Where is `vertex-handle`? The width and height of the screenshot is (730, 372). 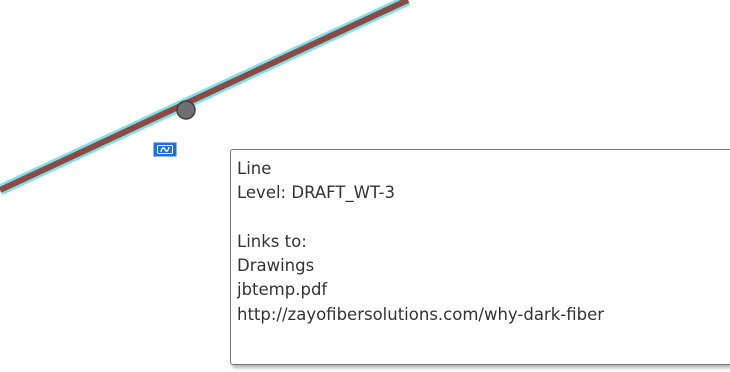
vertex-handle is located at coordinates (186, 110).